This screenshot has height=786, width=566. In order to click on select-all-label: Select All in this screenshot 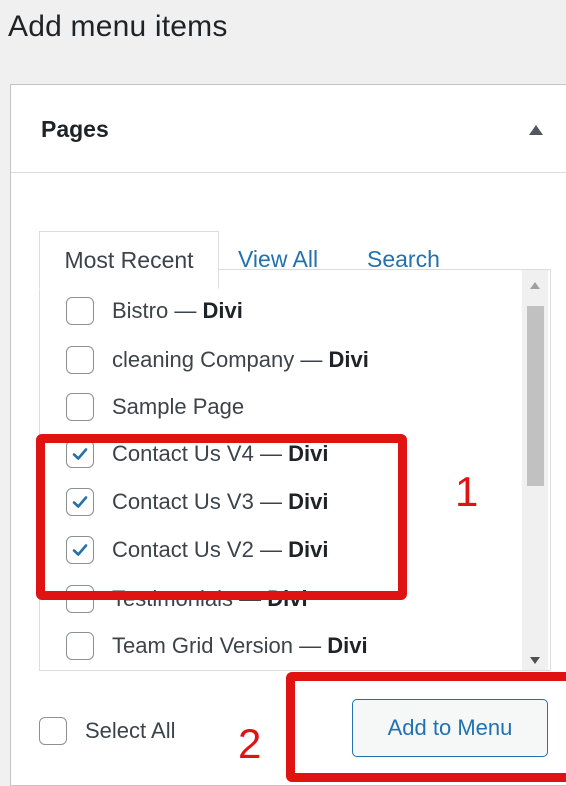, I will do `click(130, 730)`.